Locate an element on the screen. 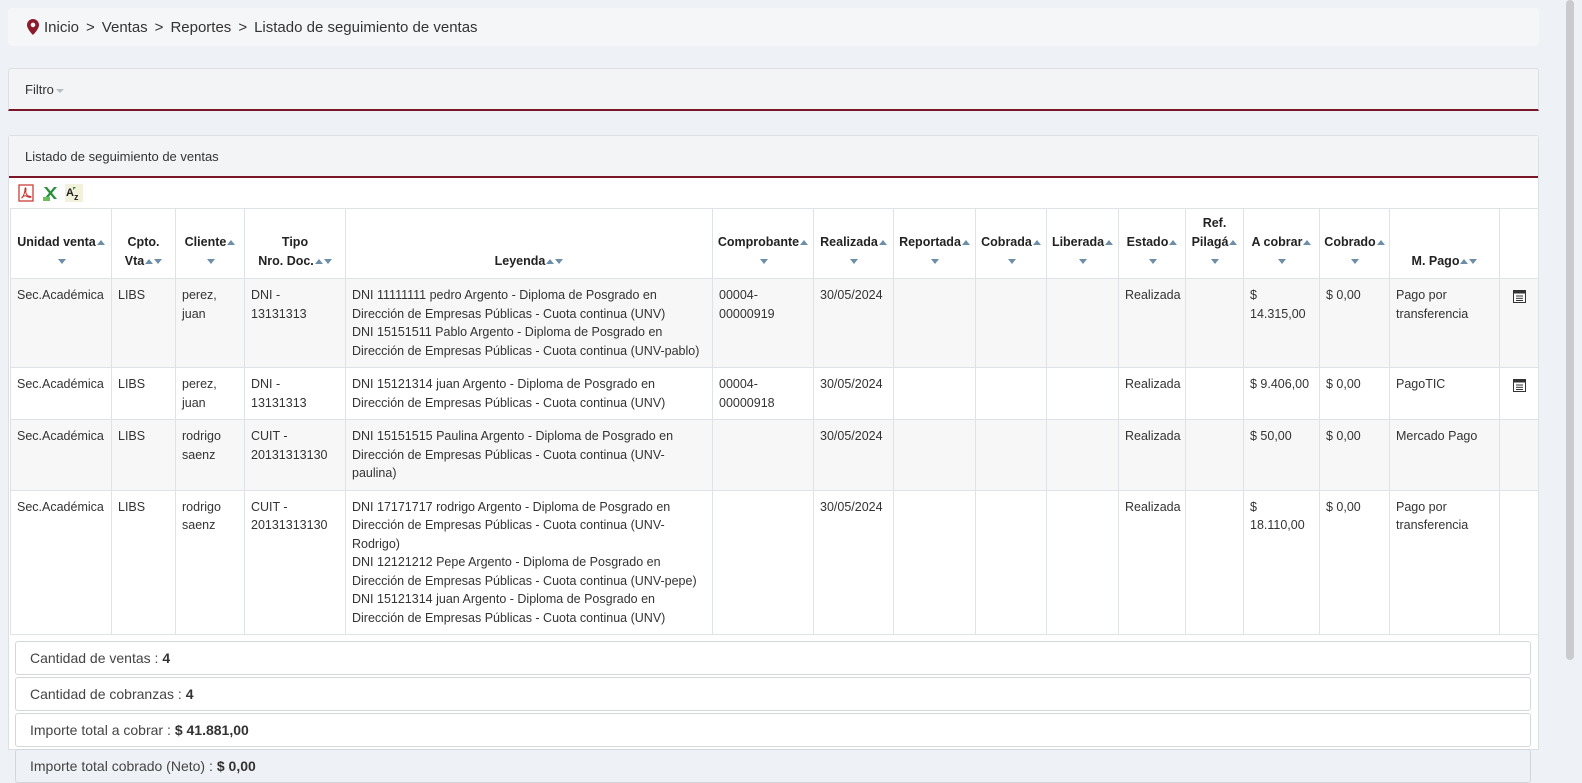  cell-ref-pilaga is located at coordinates (1214, 562).